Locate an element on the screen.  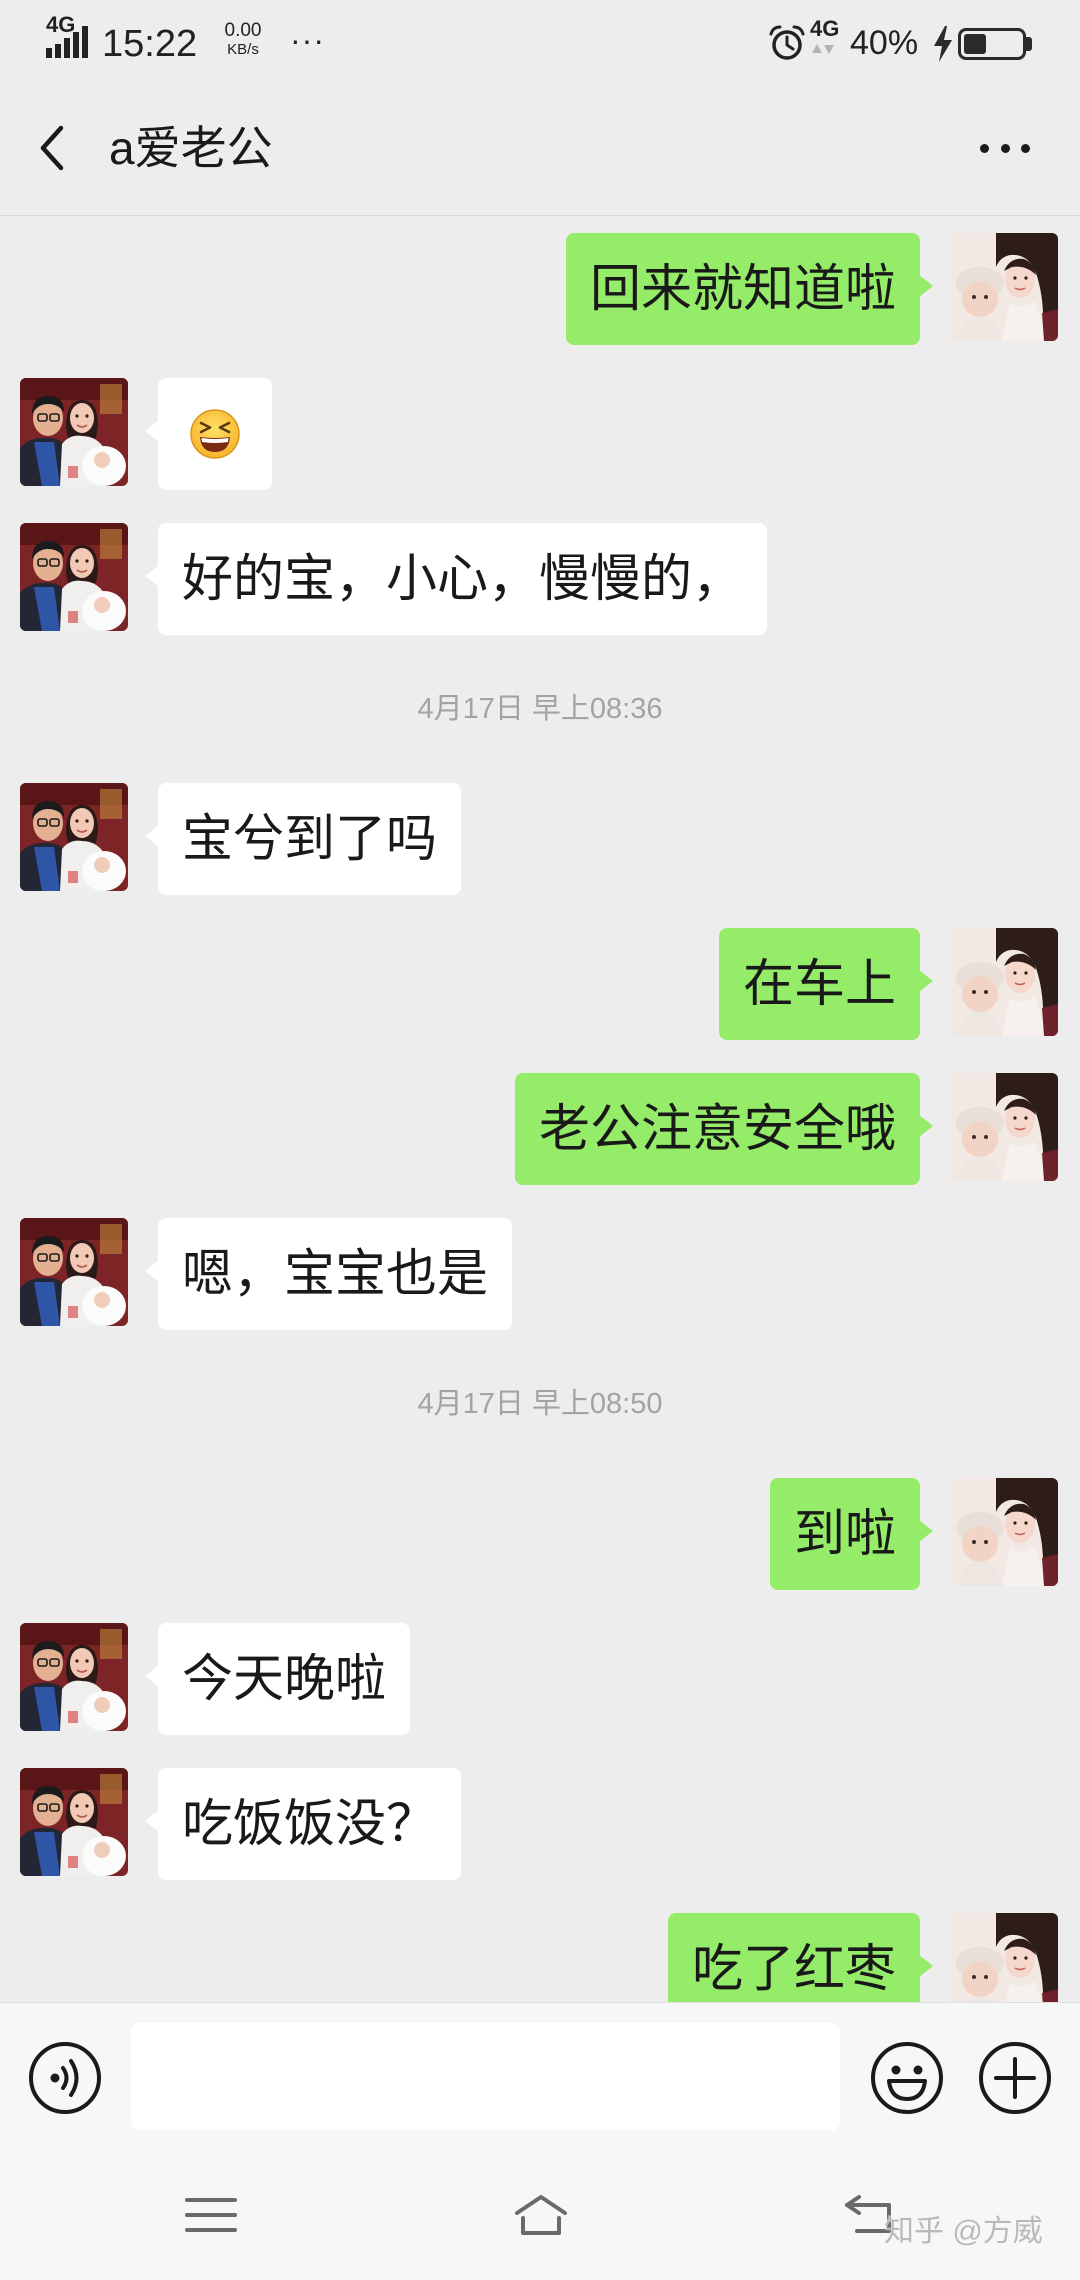
message-row-sent: 在车上 is located at coordinates (540, 984).